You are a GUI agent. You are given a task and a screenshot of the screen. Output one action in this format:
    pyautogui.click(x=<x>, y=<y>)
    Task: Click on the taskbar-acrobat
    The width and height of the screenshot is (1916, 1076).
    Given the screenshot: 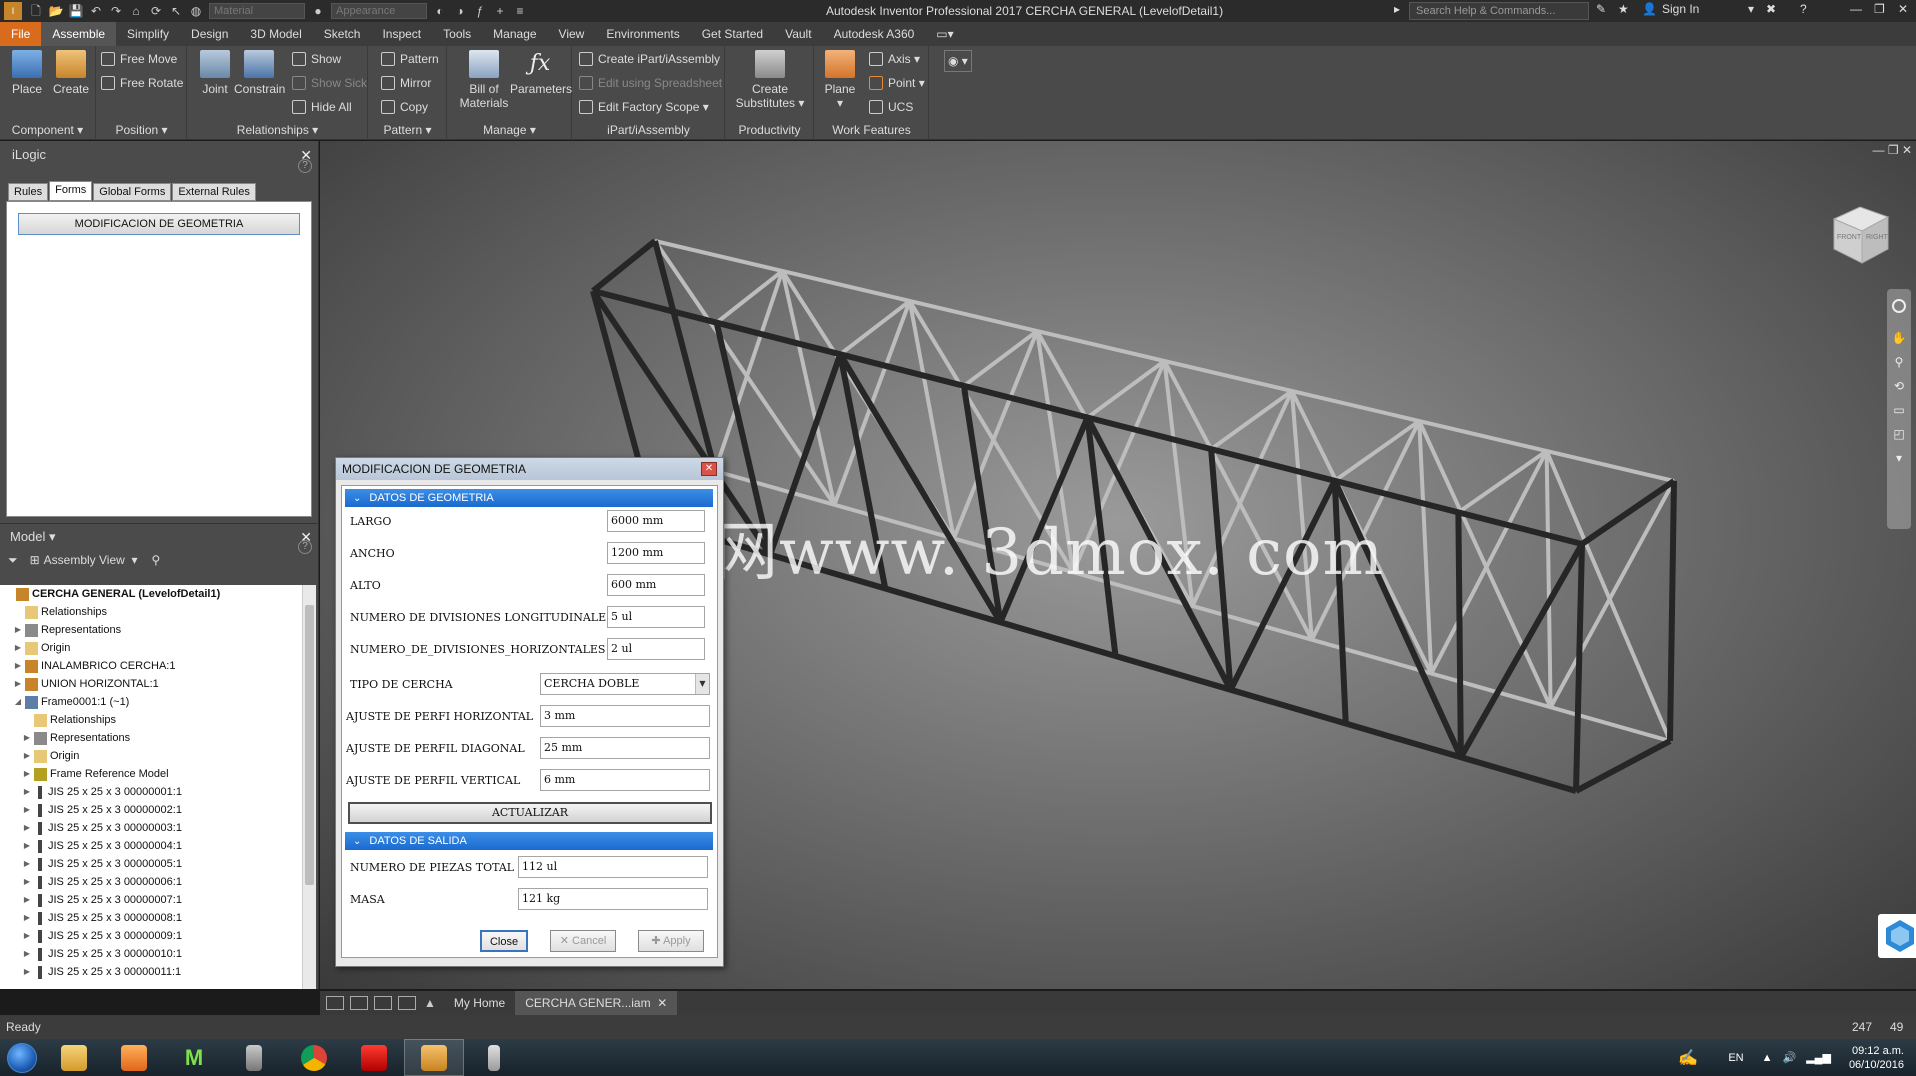 What is the action you would take?
    pyautogui.click(x=374, y=1057)
    